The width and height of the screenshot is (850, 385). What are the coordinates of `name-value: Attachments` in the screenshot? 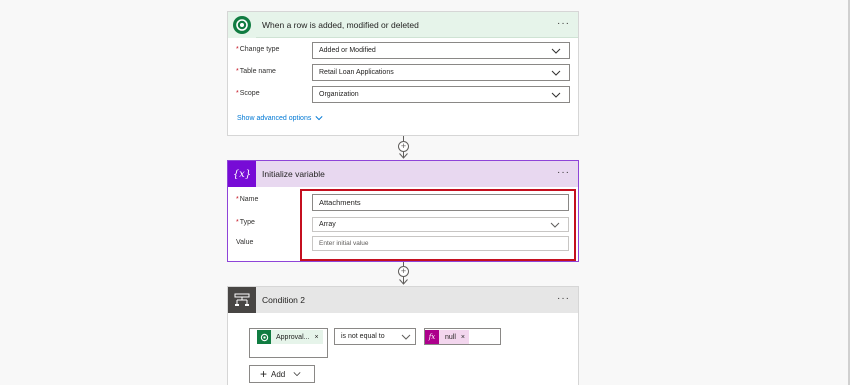 It's located at (340, 202).